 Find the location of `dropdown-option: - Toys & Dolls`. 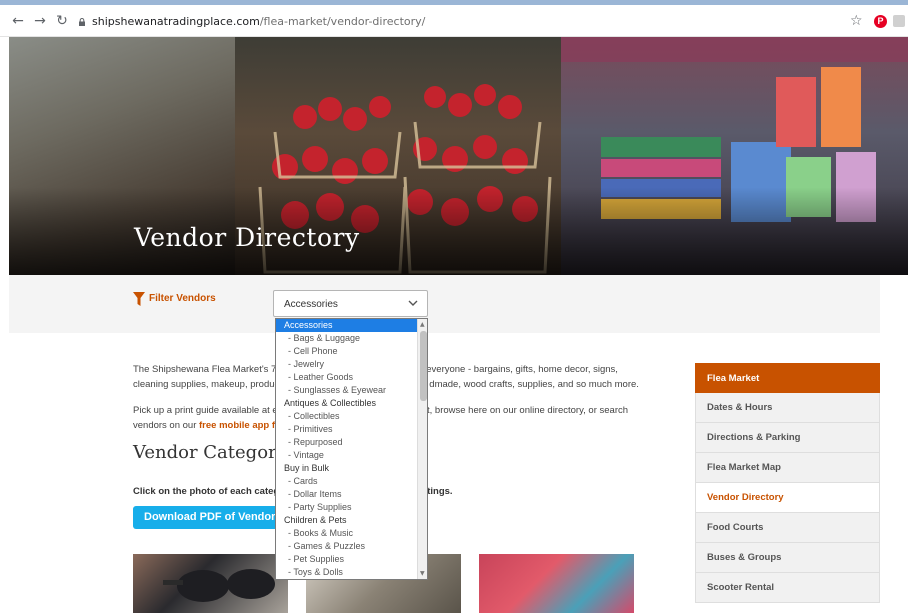

dropdown-option: - Toys & Dolls is located at coordinates (346, 572).